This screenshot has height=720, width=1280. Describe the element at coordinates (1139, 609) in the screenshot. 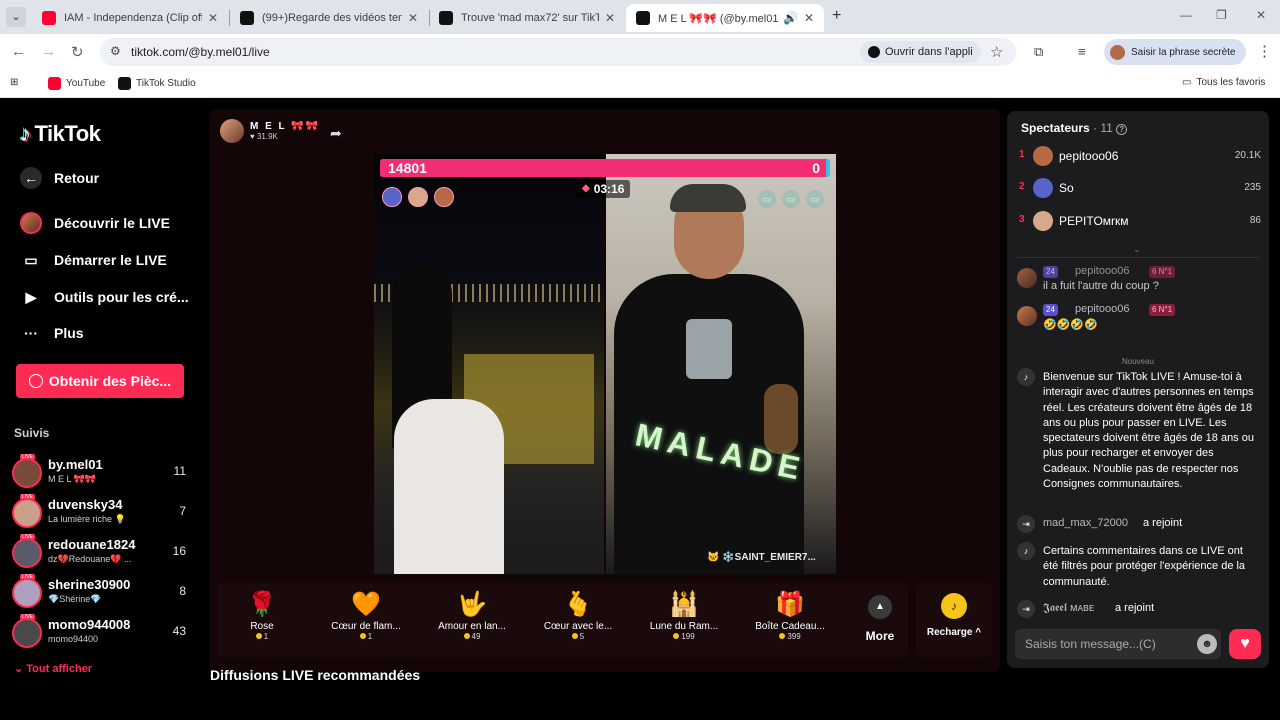

I see `join-message: ⇥ 𝕵𝖆𝖊𝖊𝖑 ᴍᴀʙᴇ a rejoint` at that location.